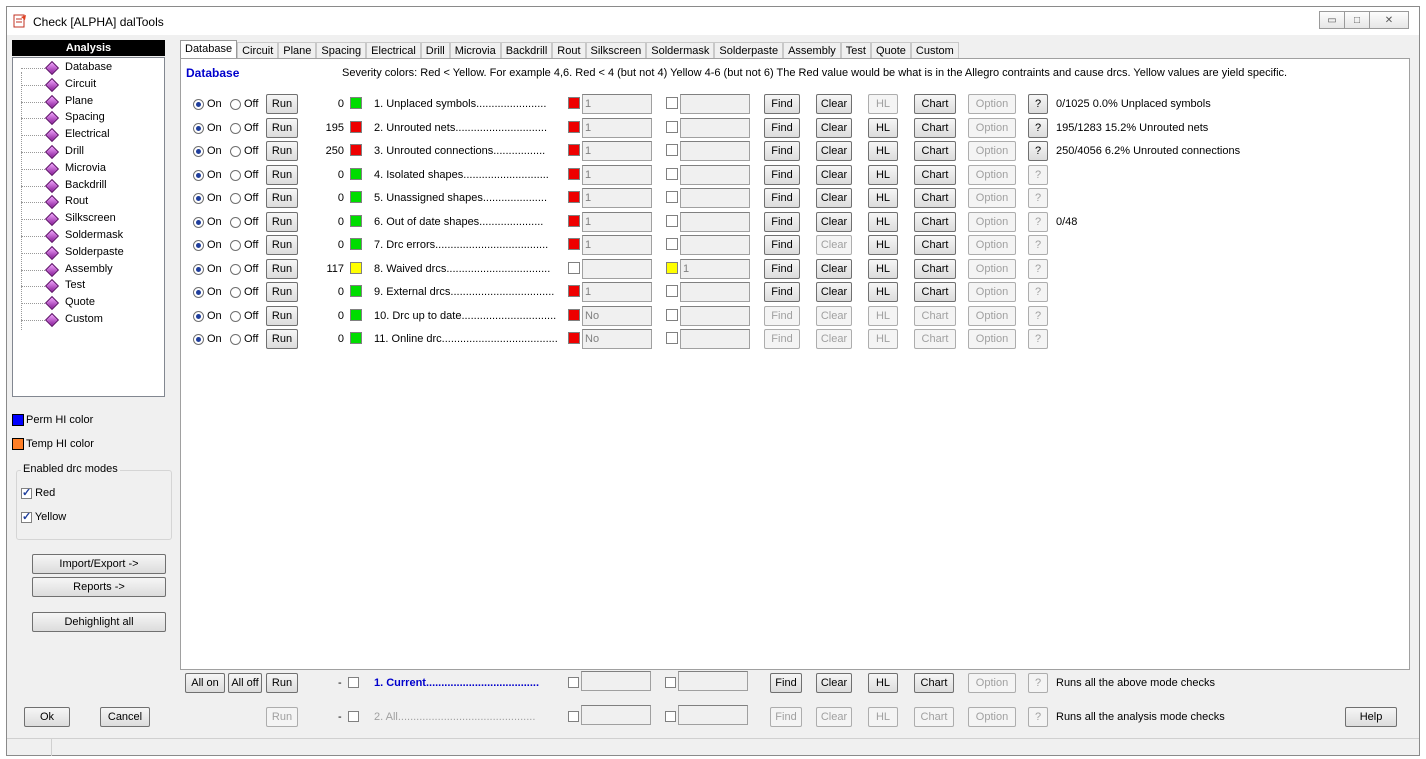 This screenshot has height=759, width=1426. I want to click on temp-color-swatch, so click(18, 444).